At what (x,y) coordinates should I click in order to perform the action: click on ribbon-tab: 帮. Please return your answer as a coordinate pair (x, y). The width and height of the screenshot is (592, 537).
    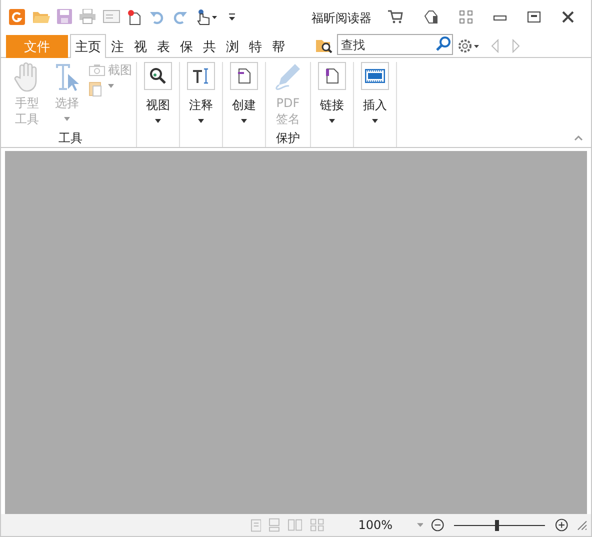
    Looking at the image, I should click on (278, 46).